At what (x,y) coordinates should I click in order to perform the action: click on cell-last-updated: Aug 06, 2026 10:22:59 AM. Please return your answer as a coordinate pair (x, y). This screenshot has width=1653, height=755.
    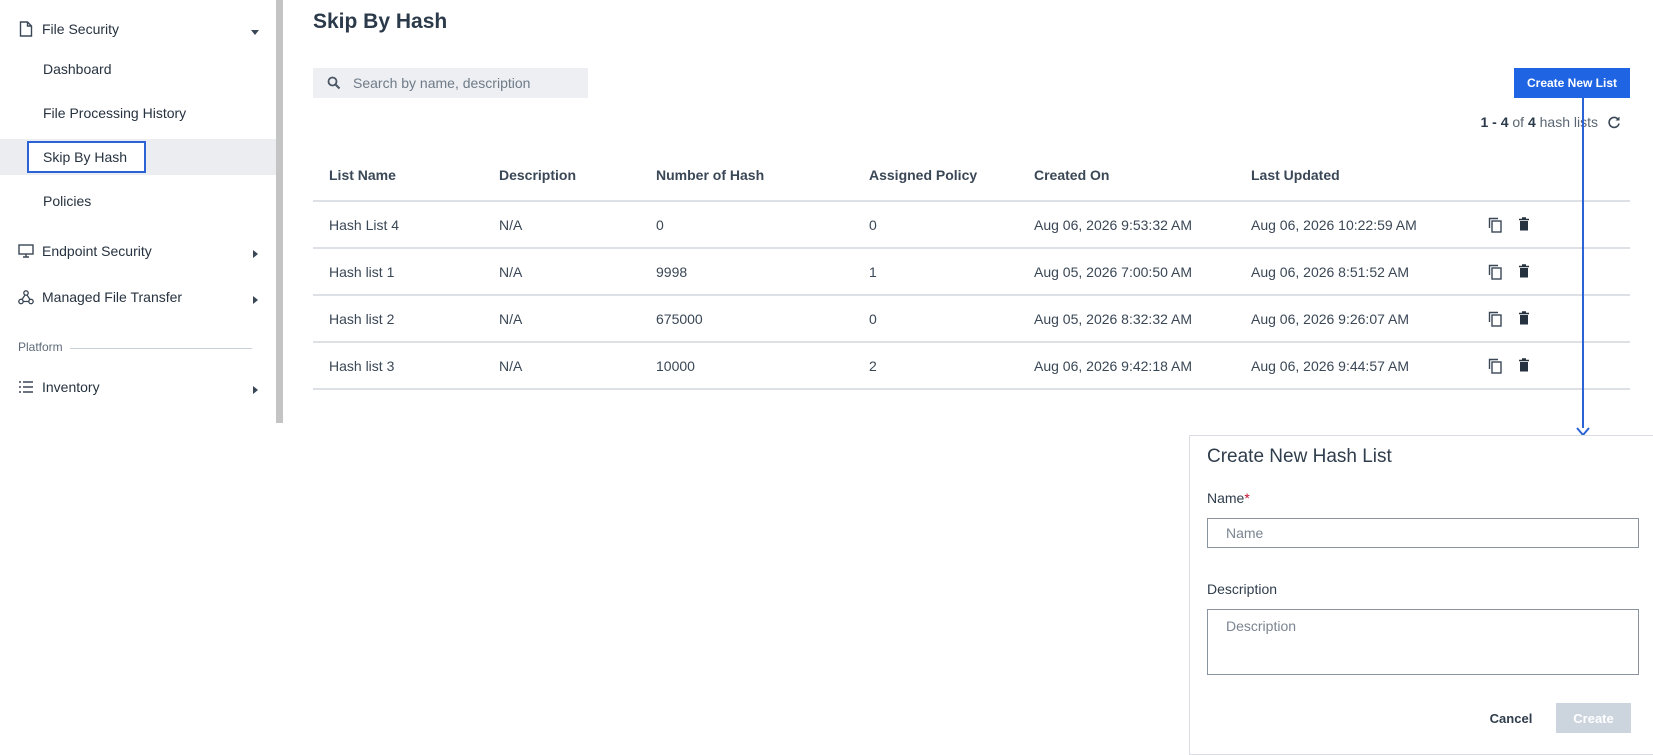
    Looking at the image, I should click on (1369, 225).